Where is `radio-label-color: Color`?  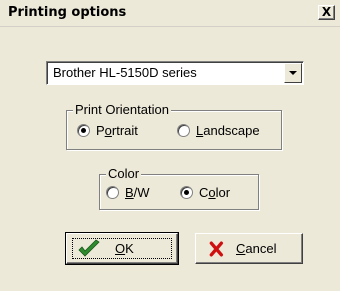 radio-label-color: Color is located at coordinates (214, 192).